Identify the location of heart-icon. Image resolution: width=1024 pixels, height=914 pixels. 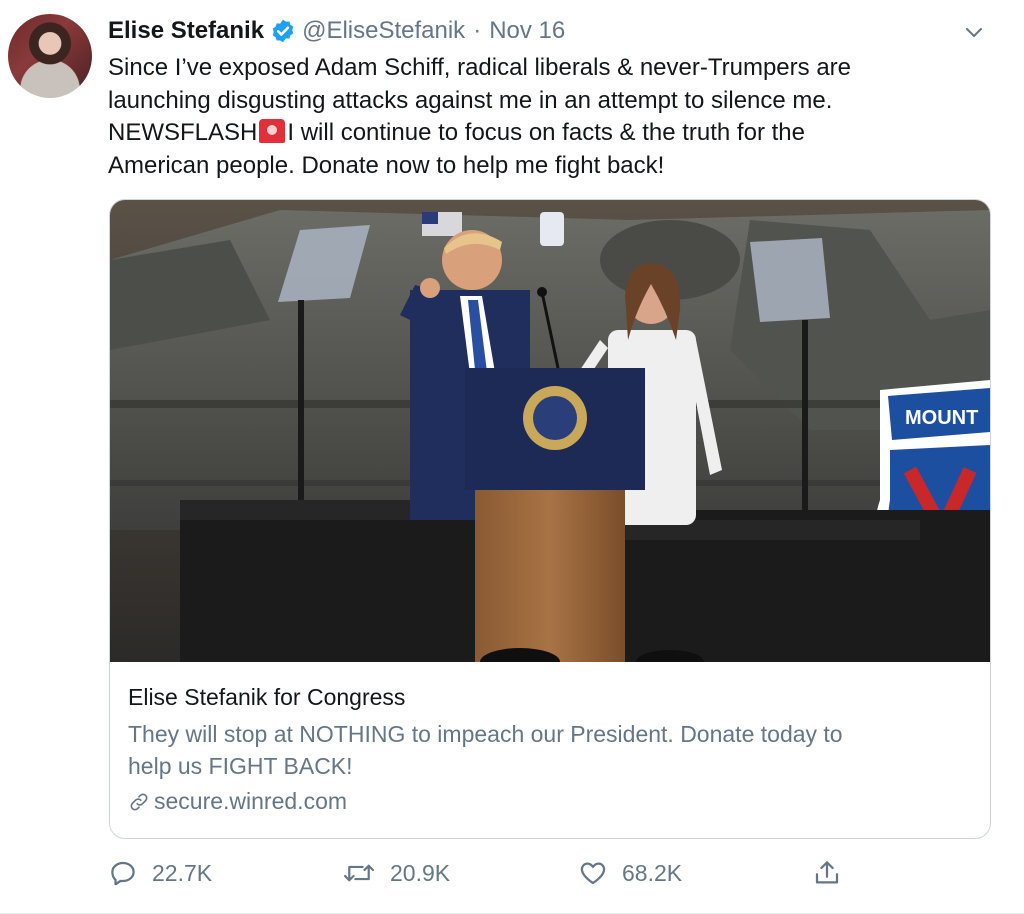
(593, 873).